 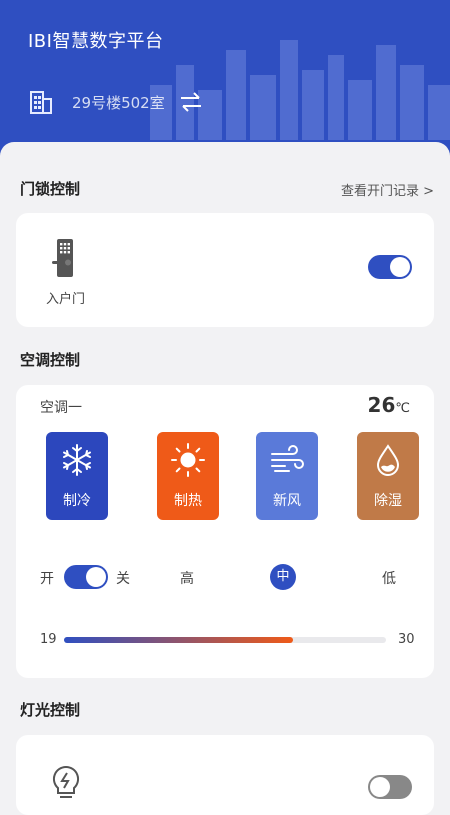 What do you see at coordinates (66, 781) in the screenshot?
I see `lightbulb-icon` at bounding box center [66, 781].